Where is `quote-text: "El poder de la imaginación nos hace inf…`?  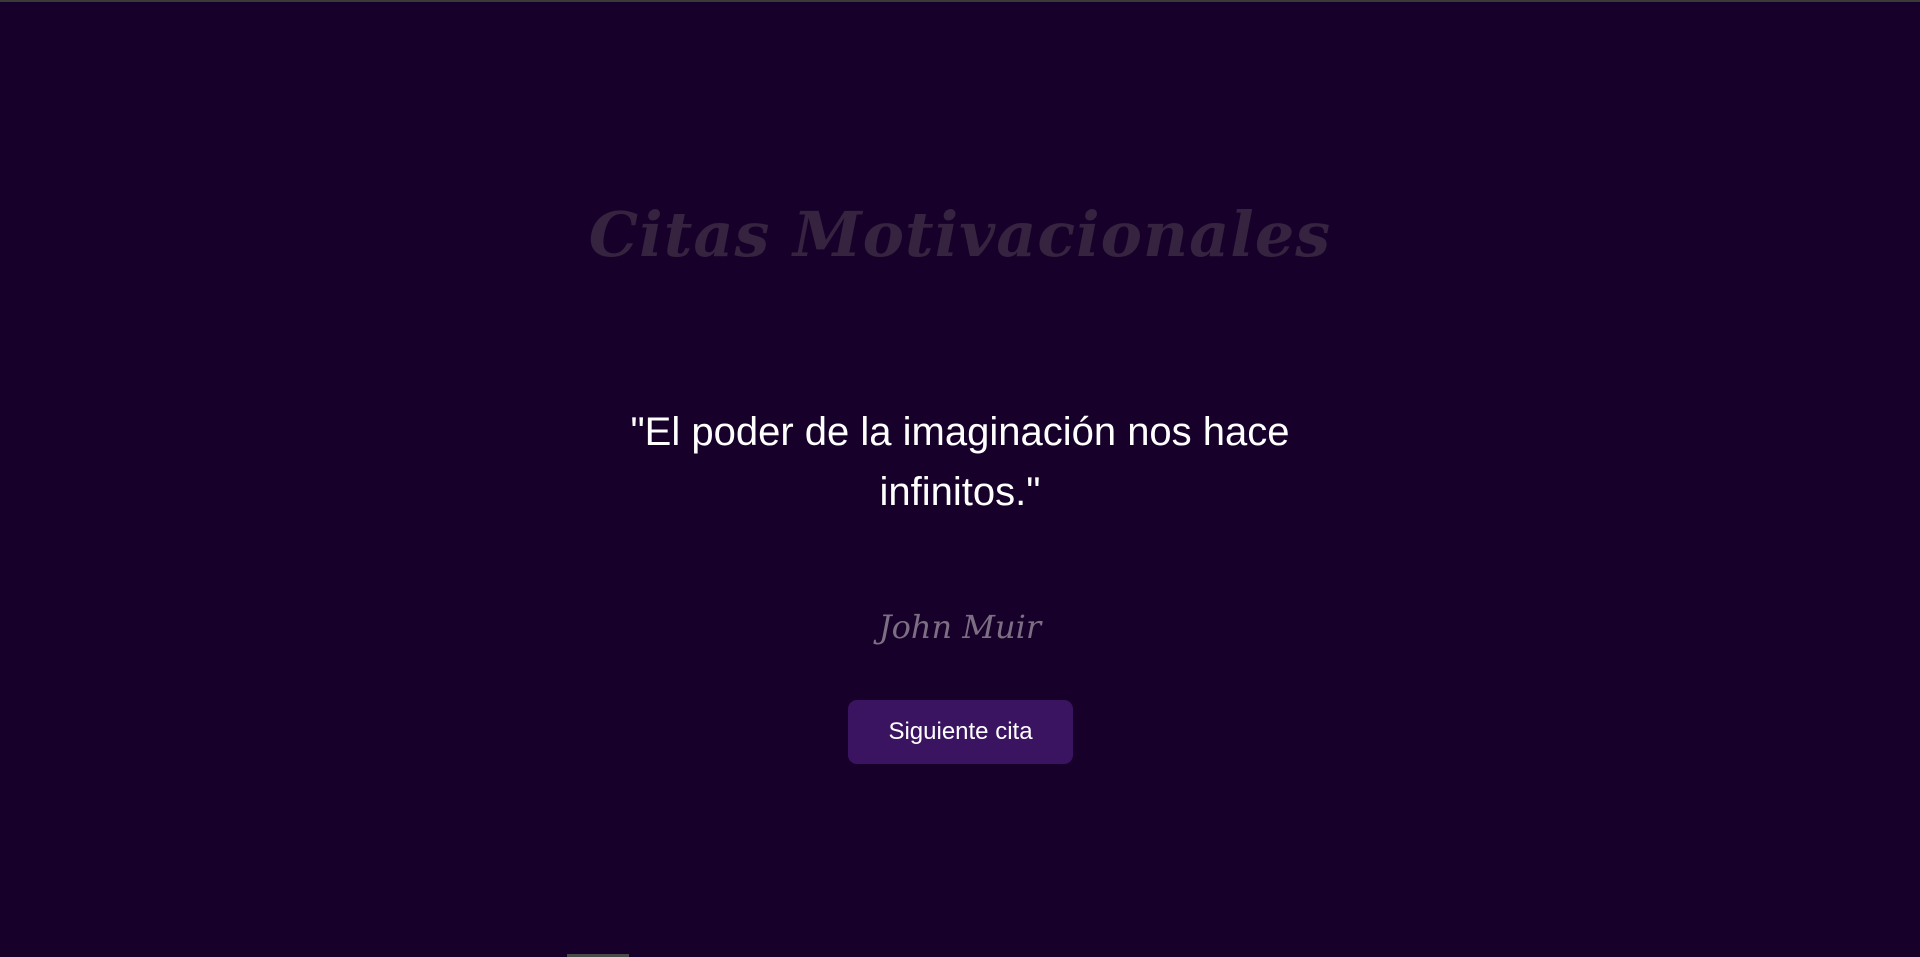
quote-text: "El poder de la imaginación nos hace inf… is located at coordinates (960, 462).